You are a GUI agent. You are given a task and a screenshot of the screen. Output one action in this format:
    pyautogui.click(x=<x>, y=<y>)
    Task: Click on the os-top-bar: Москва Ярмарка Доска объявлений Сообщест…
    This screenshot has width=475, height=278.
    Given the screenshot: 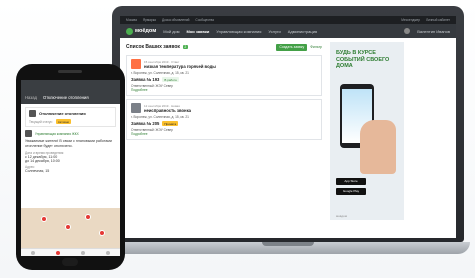 What is the action you would take?
    pyautogui.click(x=288, y=20)
    